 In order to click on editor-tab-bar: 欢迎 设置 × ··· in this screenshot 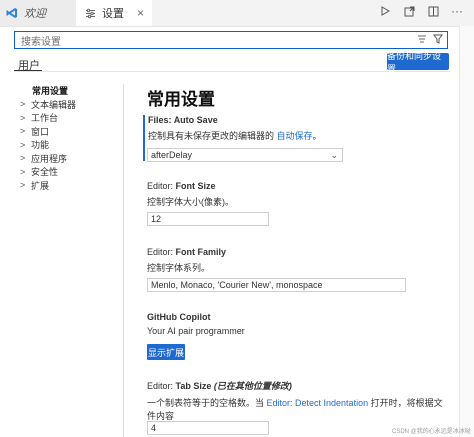, I will do `click(237, 13)`.